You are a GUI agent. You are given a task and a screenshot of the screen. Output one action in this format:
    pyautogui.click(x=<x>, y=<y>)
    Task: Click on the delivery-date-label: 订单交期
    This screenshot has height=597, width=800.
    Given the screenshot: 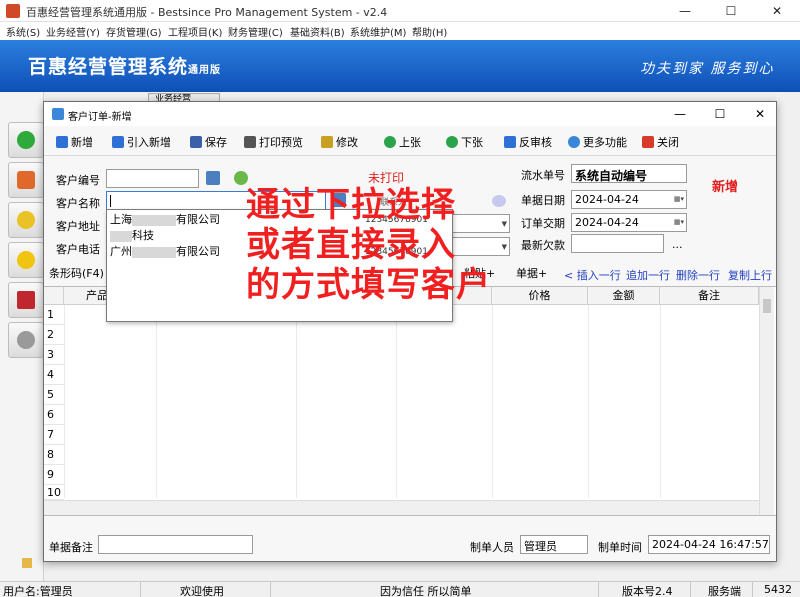 What is the action you would take?
    pyautogui.click(x=543, y=223)
    